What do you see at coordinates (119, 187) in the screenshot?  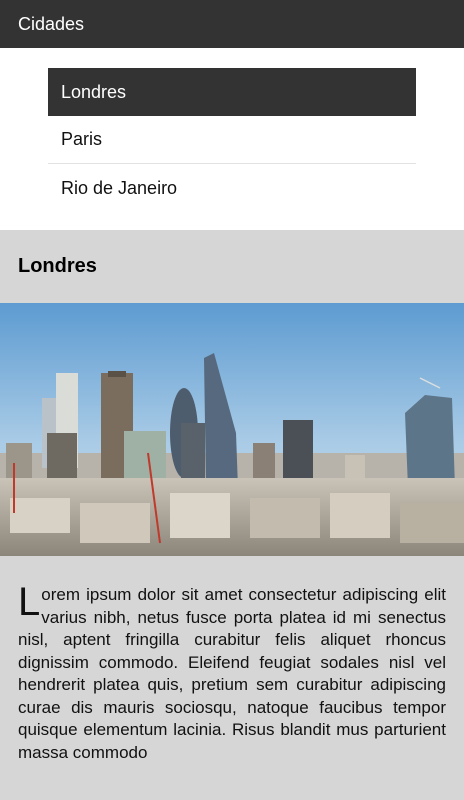 I see `city-item-label: Rio de Janeiro` at bounding box center [119, 187].